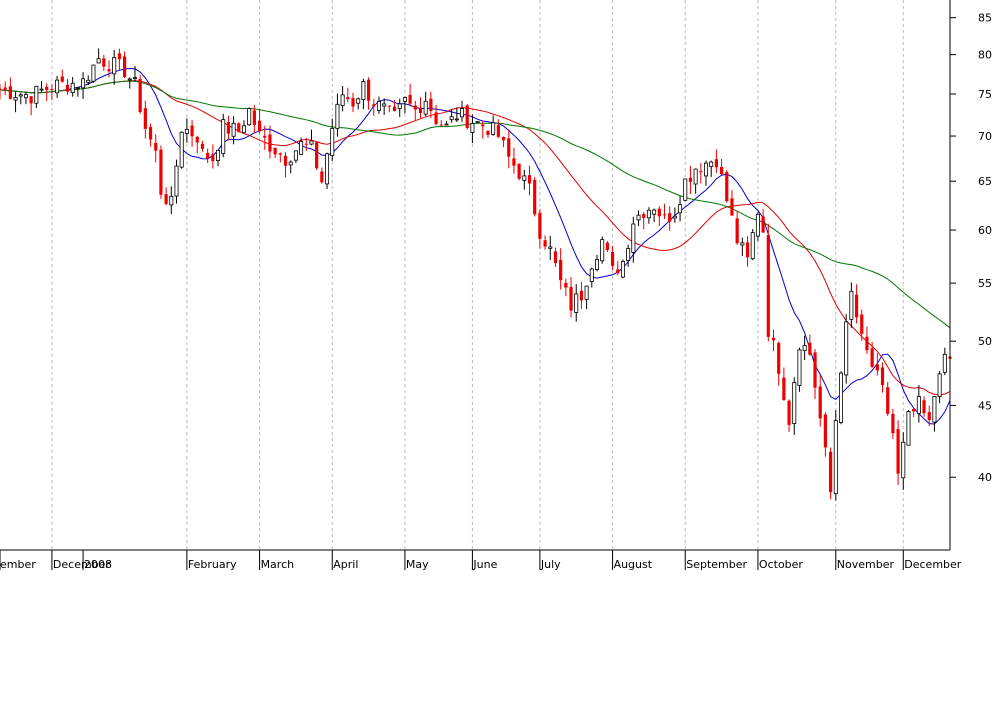 The height and width of the screenshot is (720, 994). I want to click on y-tick-label: 50, so click(985, 341).